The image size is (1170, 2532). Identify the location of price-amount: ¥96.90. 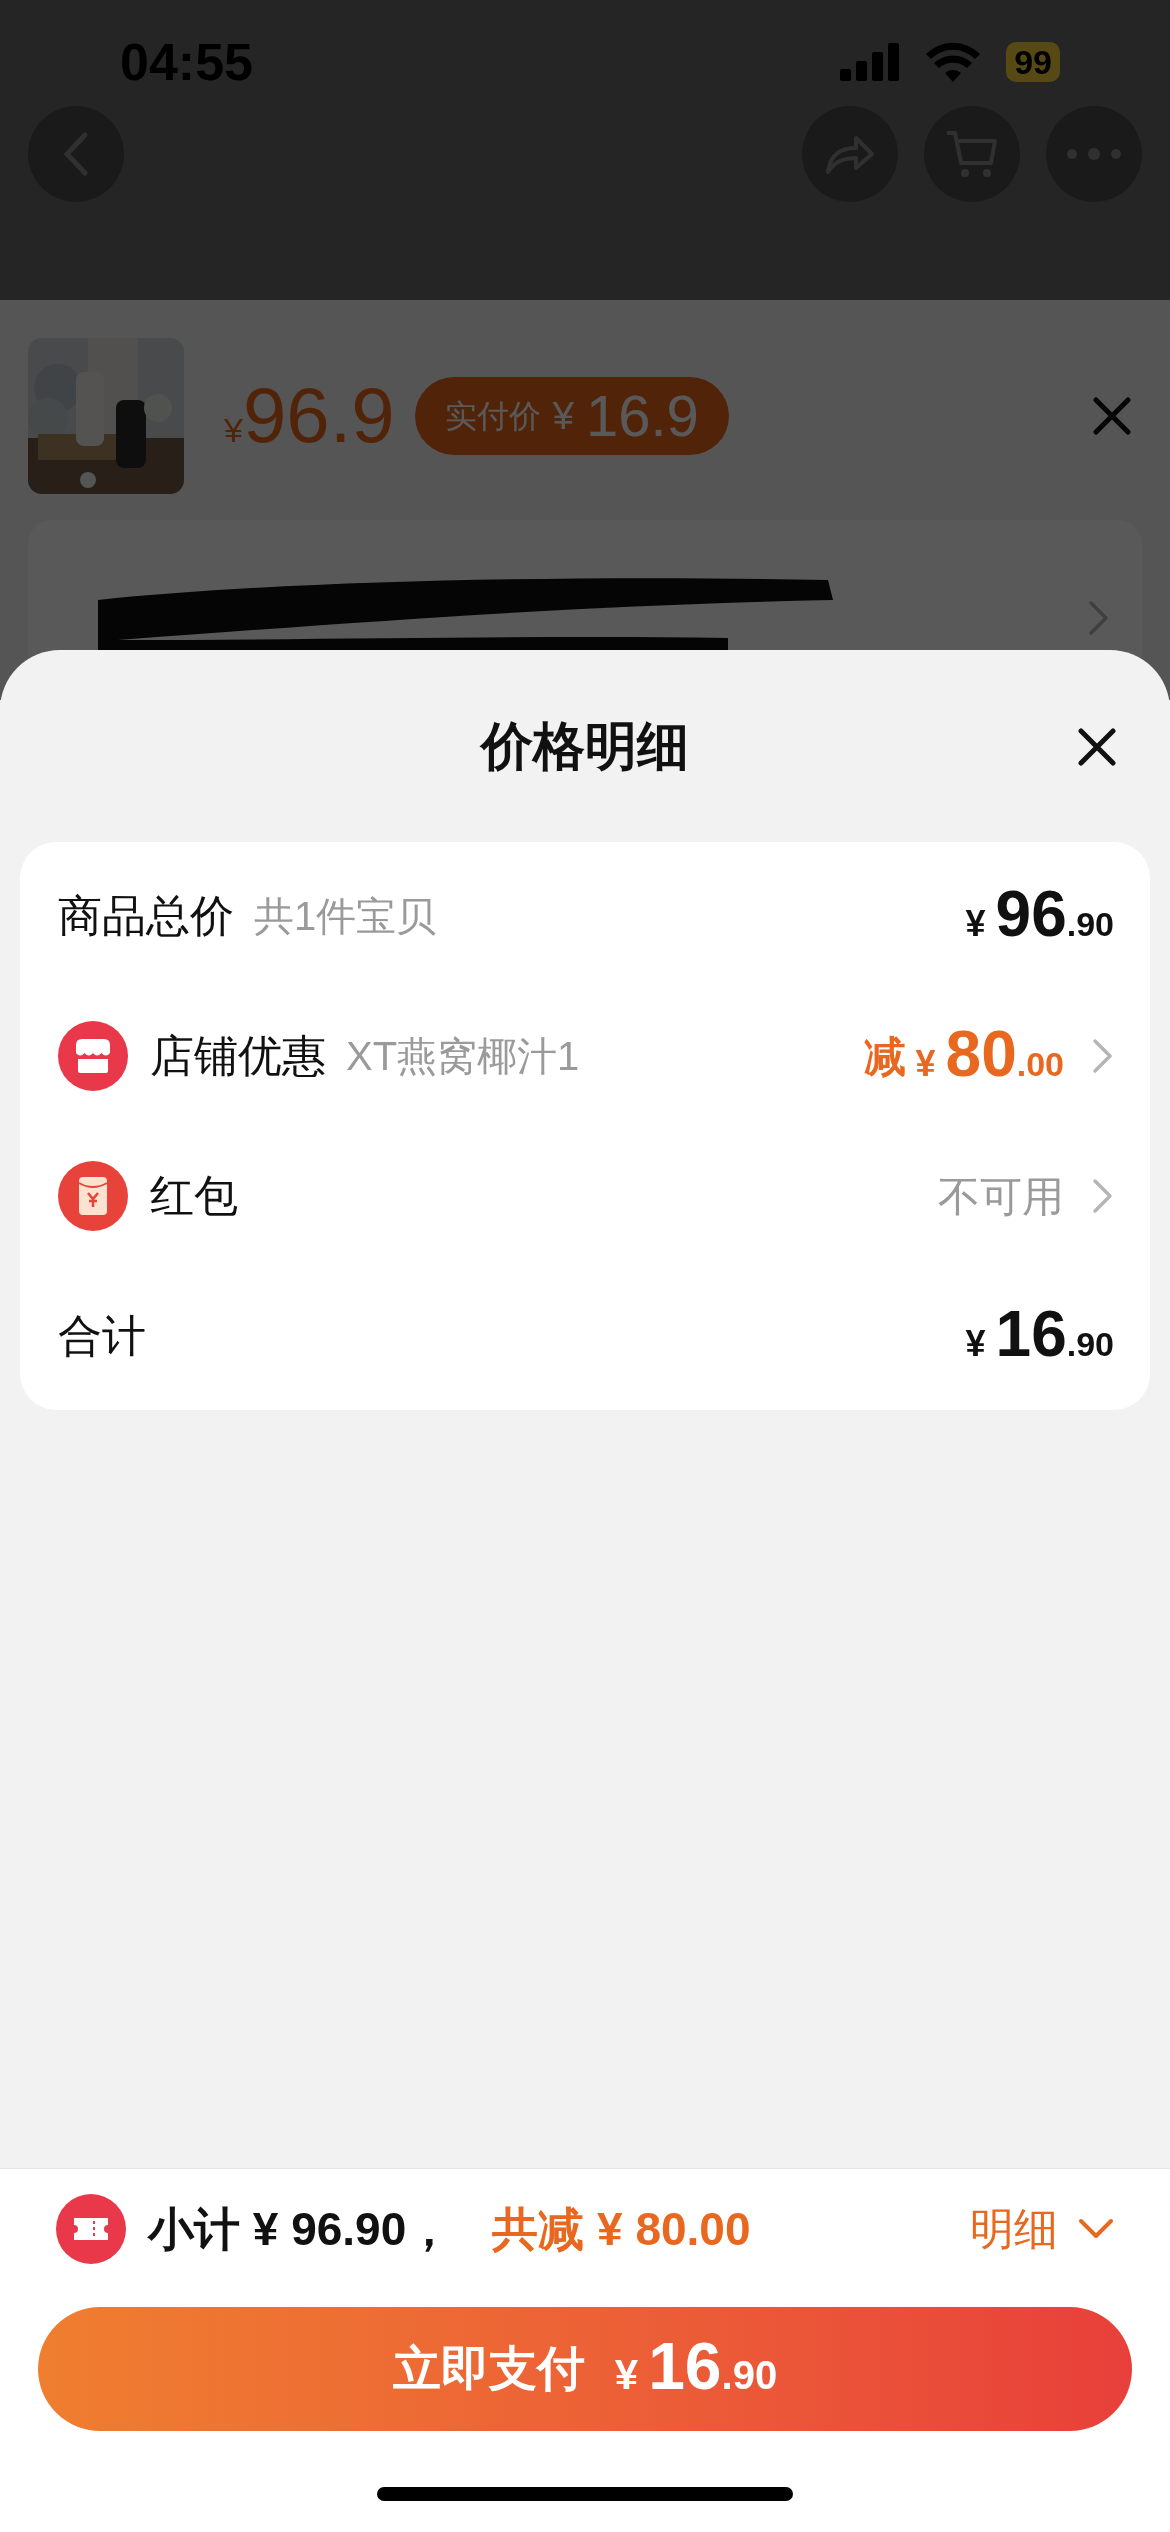
(1039, 916).